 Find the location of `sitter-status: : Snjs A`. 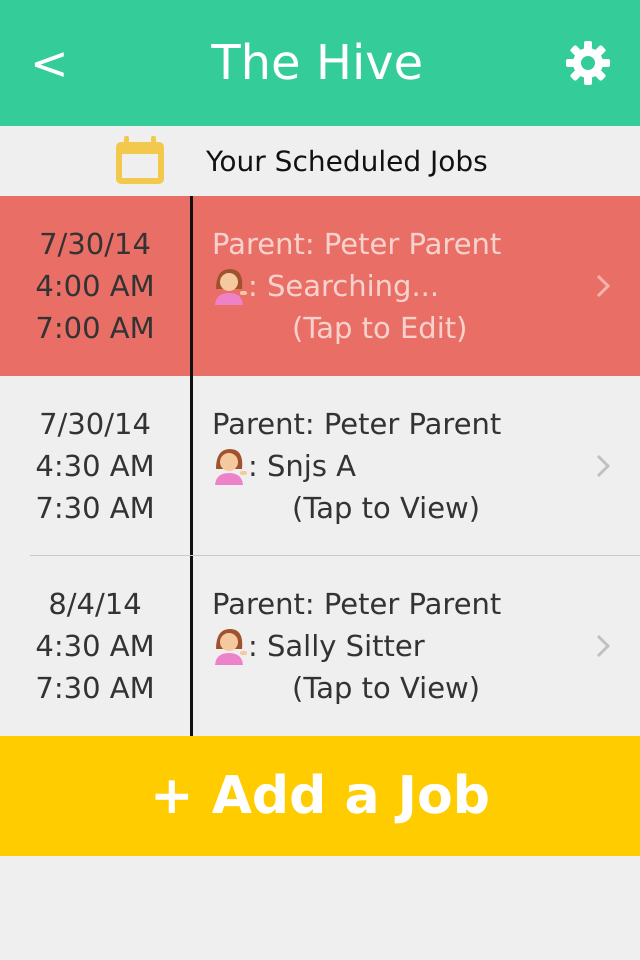

sitter-status: : Snjs A is located at coordinates (302, 466).